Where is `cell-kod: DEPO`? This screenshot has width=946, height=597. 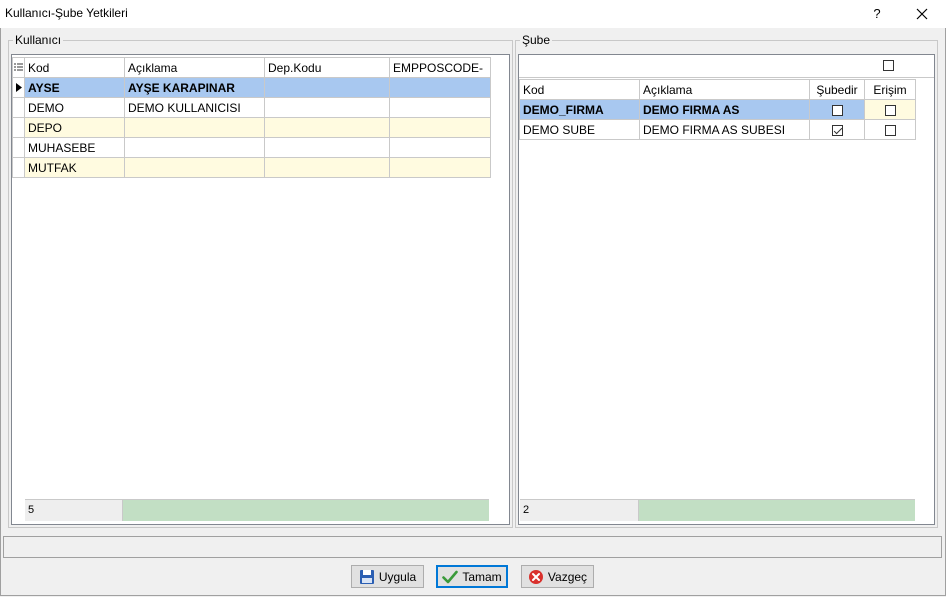
cell-kod: DEPO is located at coordinates (74, 127).